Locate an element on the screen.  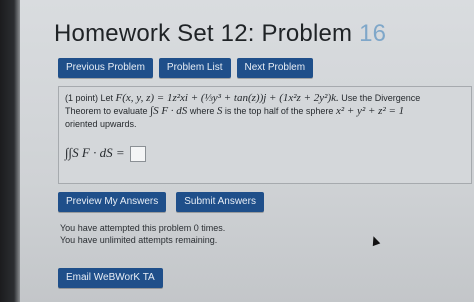
sphere-equation: x² + y² + z² = 1 is located at coordinates (370, 111).